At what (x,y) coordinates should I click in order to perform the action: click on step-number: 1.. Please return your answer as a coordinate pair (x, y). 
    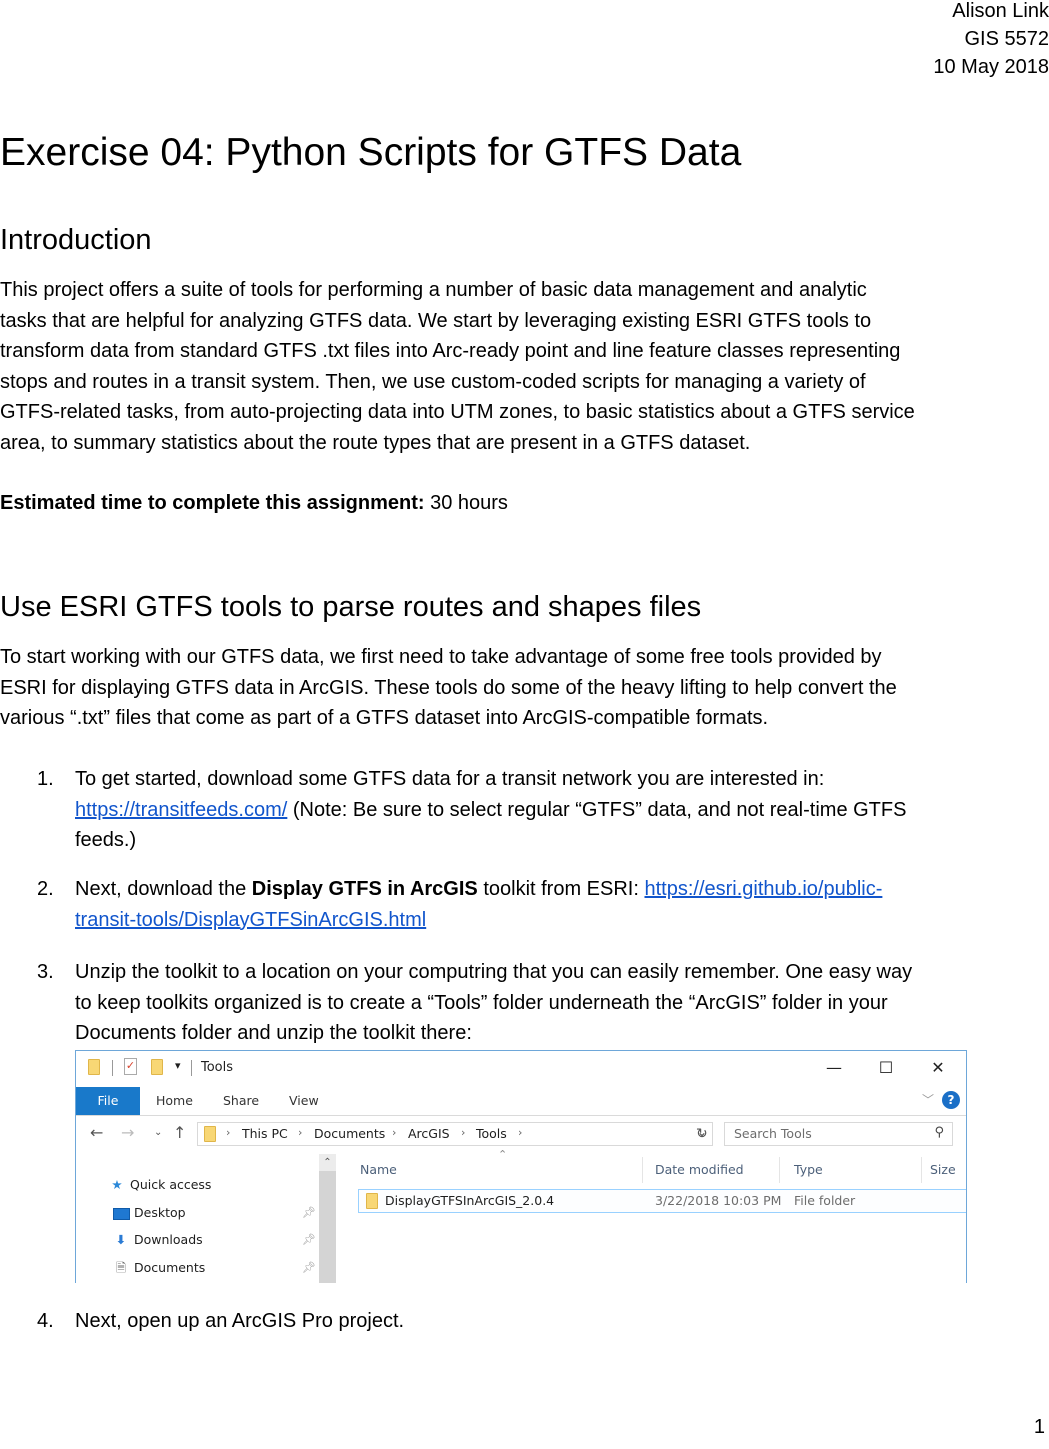
    Looking at the image, I should click on (45, 779).